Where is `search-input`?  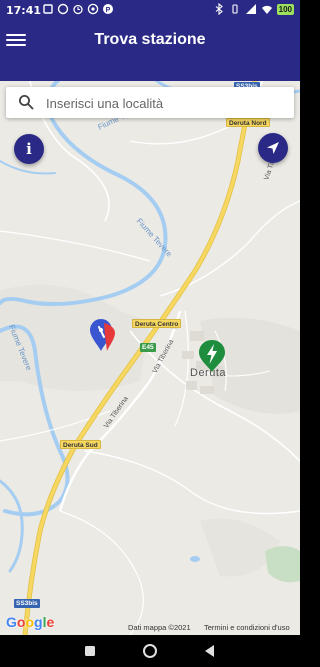
search-input is located at coordinates (166, 103).